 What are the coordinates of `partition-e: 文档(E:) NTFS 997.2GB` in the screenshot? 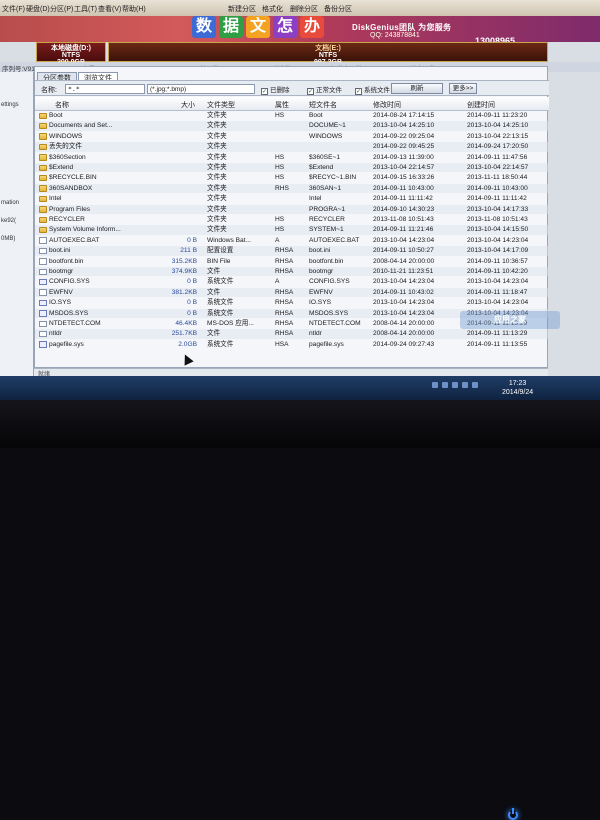 It's located at (328, 54).